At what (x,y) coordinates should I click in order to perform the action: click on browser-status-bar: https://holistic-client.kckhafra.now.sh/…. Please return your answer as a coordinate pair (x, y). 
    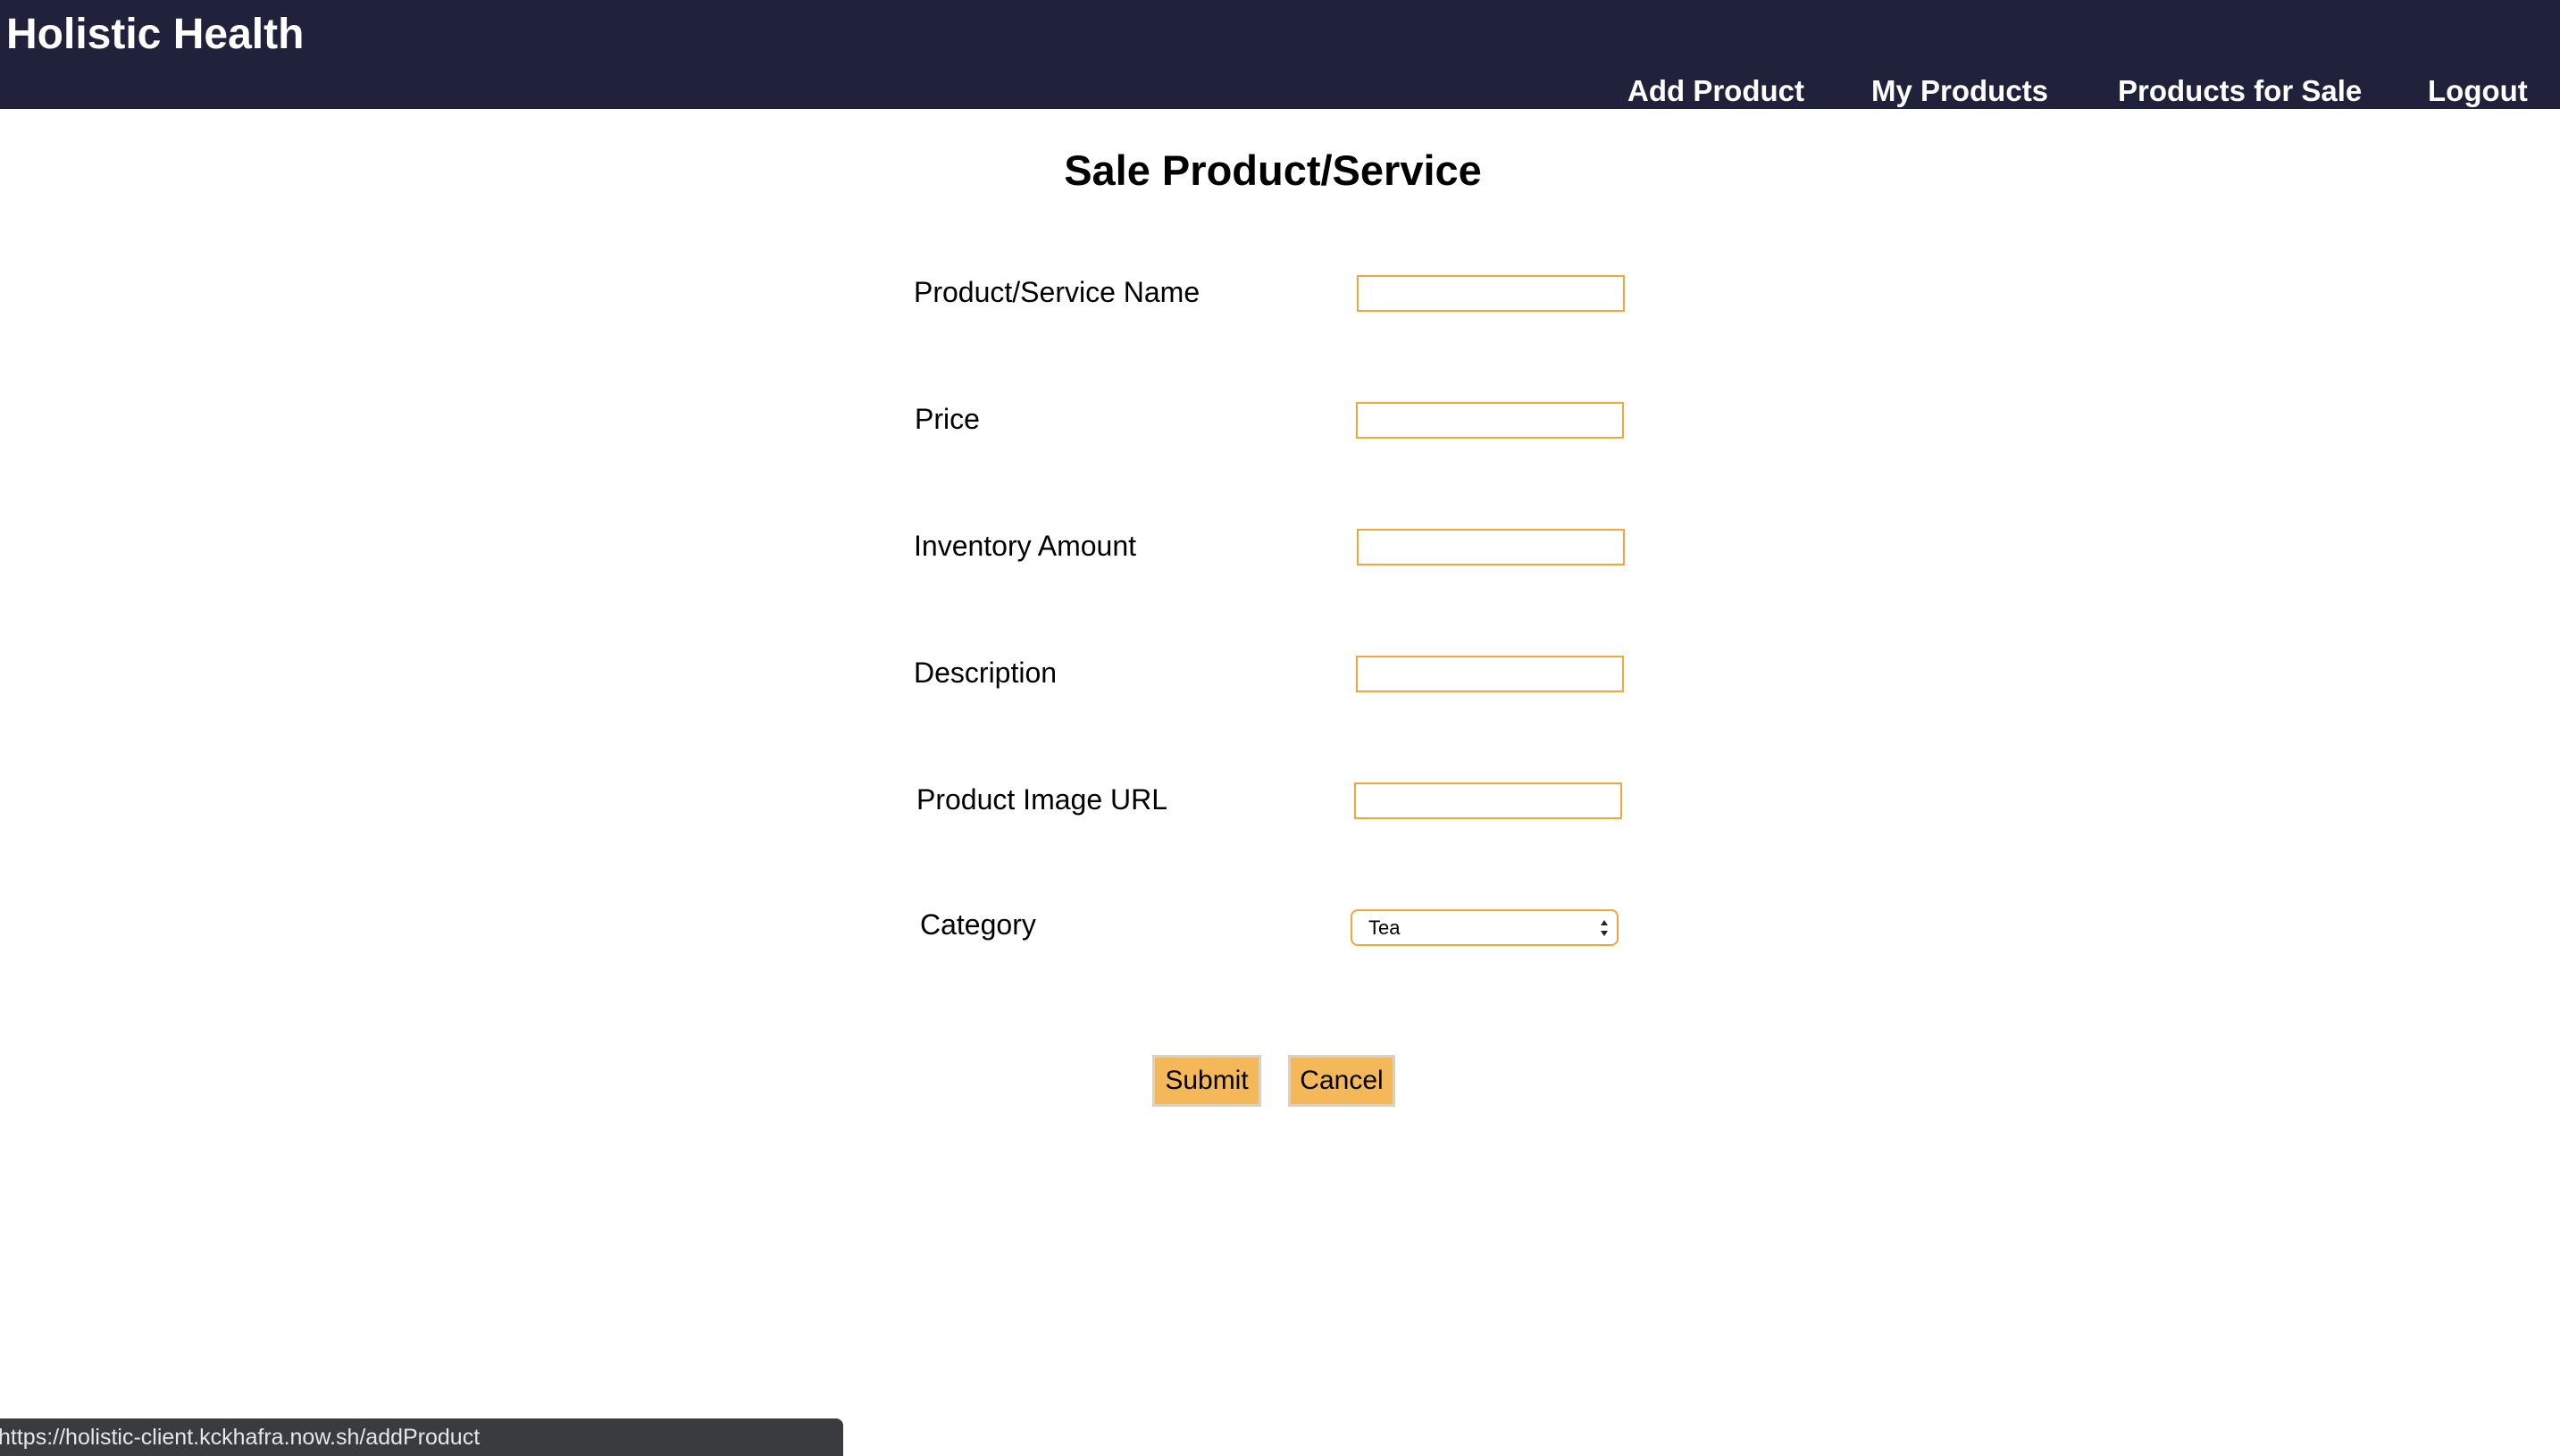
    Looking at the image, I should click on (421, 1437).